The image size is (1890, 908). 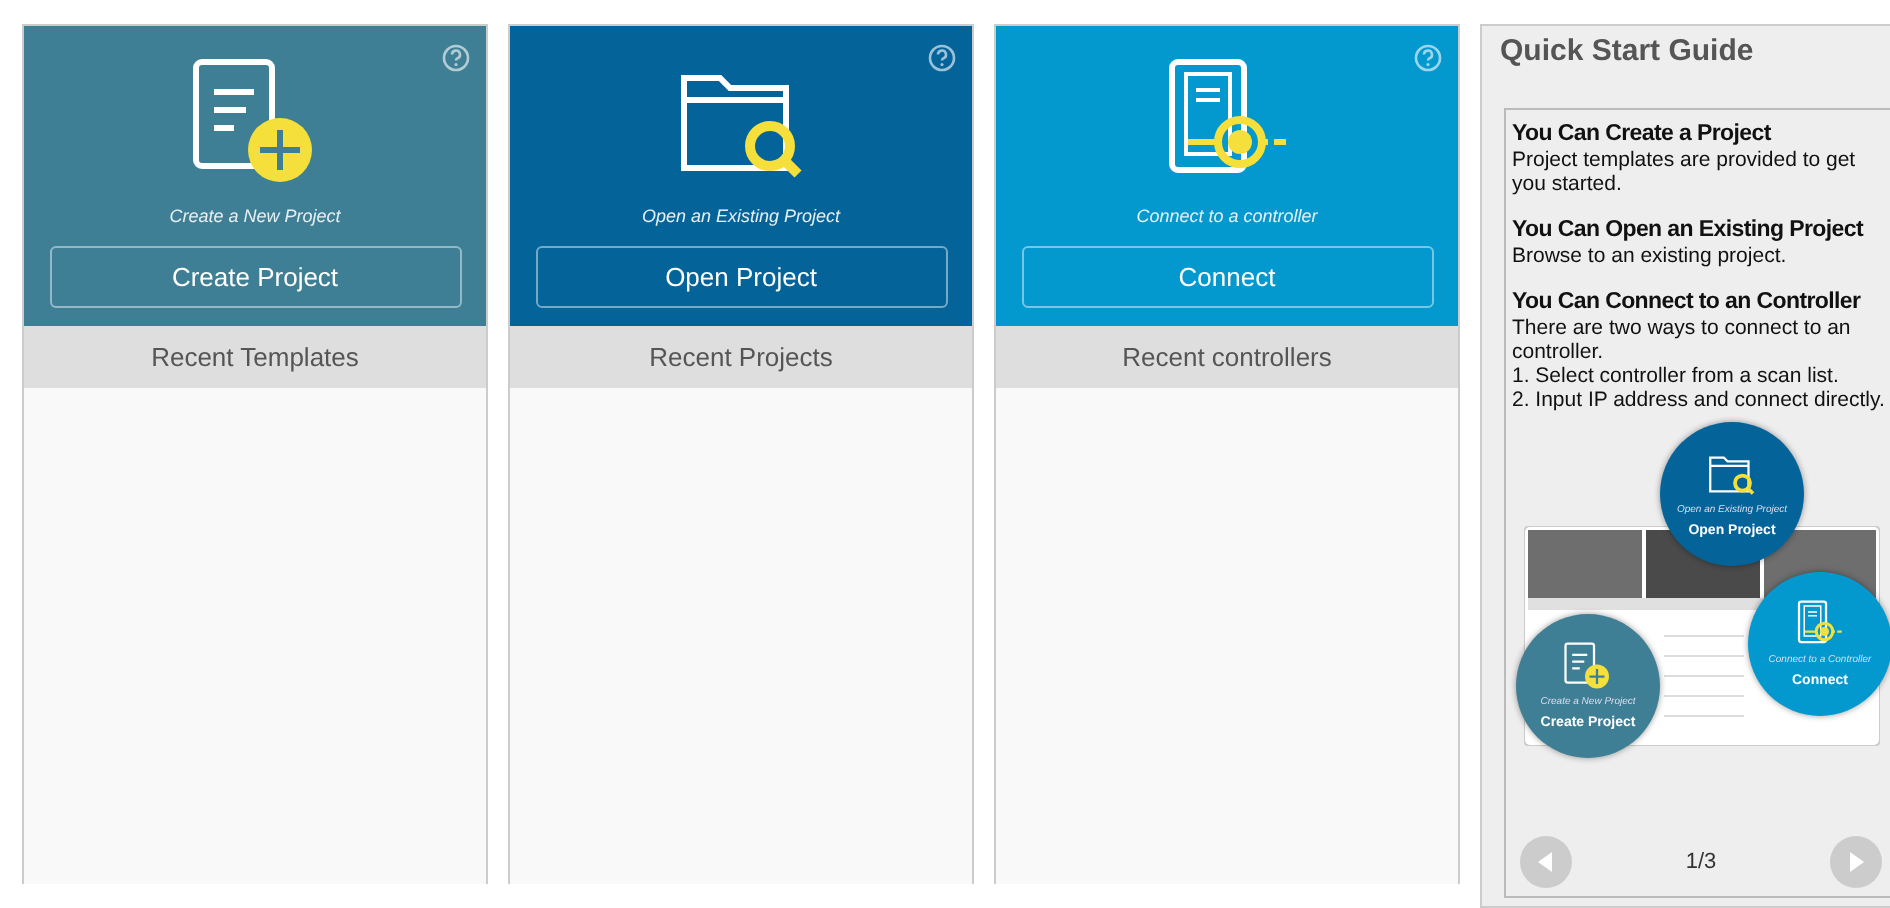 I want to click on next-button, so click(x=1855, y=862).